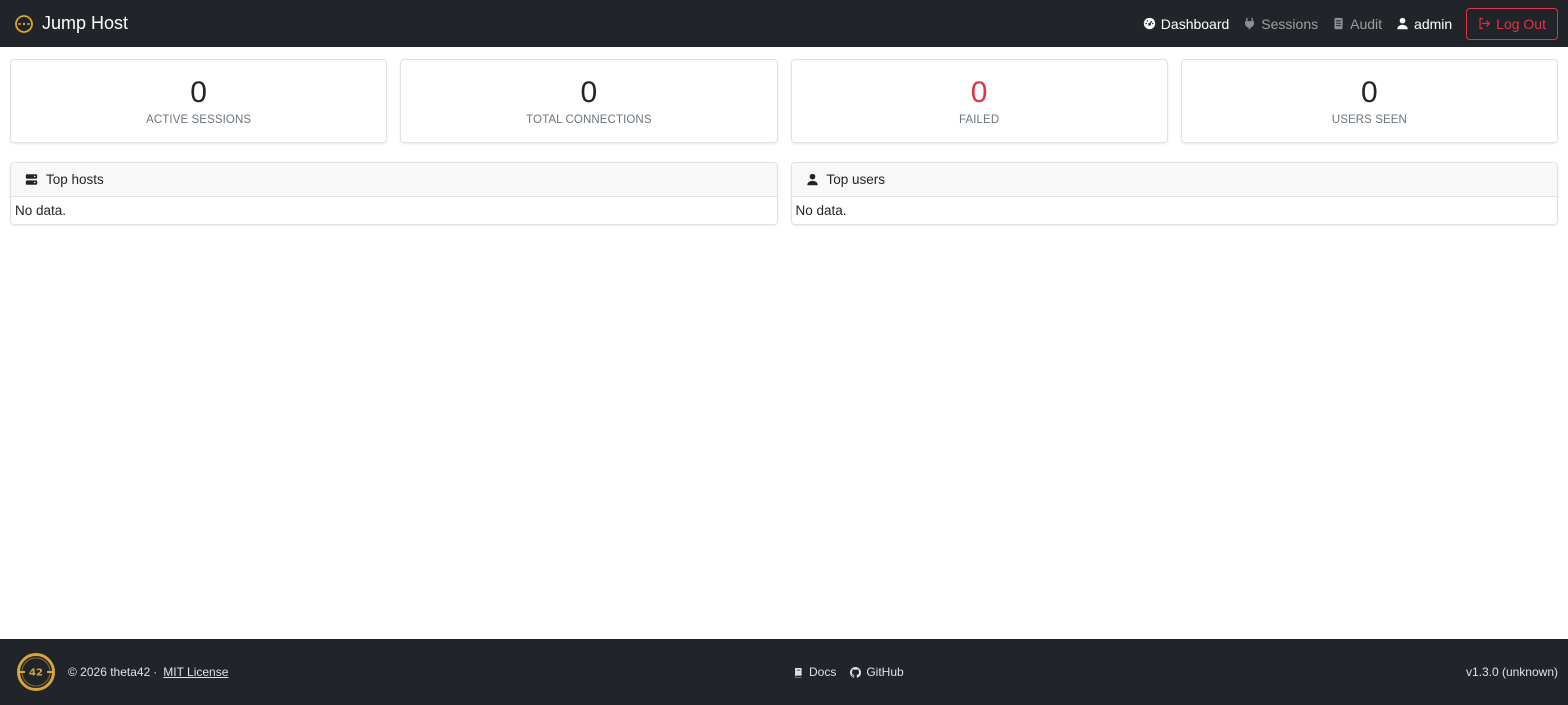  Describe the element at coordinates (109, 672) in the screenshot. I see `footer-copyright: © 2026 theta42` at that location.